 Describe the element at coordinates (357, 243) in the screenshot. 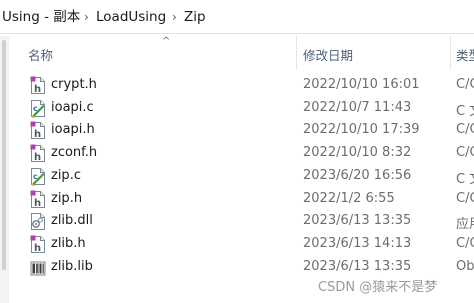

I see `file-modified-date: 2023/6/13 14:13` at that location.